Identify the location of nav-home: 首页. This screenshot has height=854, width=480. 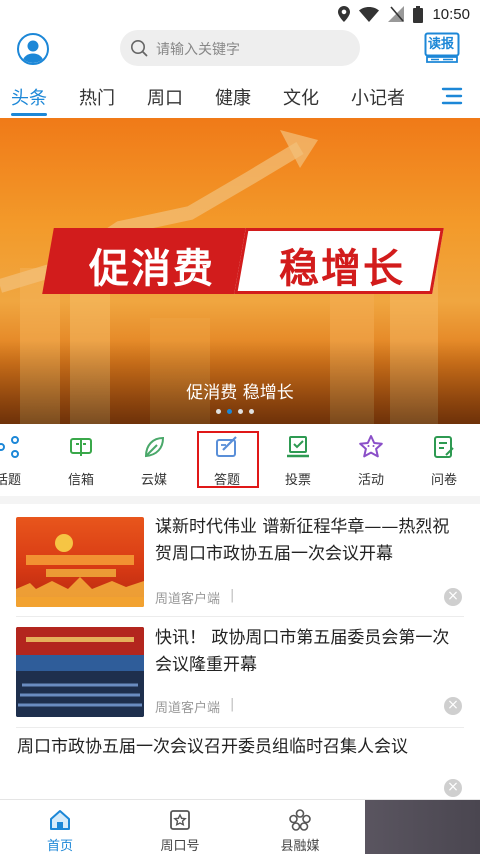
(60, 829).